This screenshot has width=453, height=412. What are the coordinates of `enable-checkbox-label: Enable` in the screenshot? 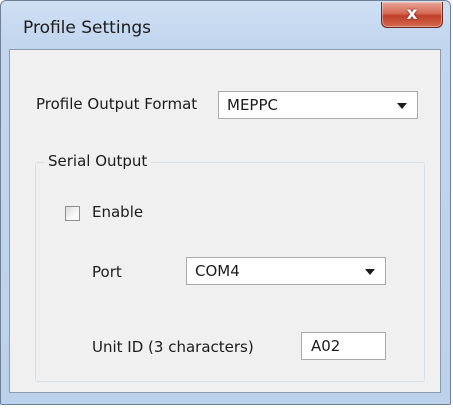 It's located at (117, 212).